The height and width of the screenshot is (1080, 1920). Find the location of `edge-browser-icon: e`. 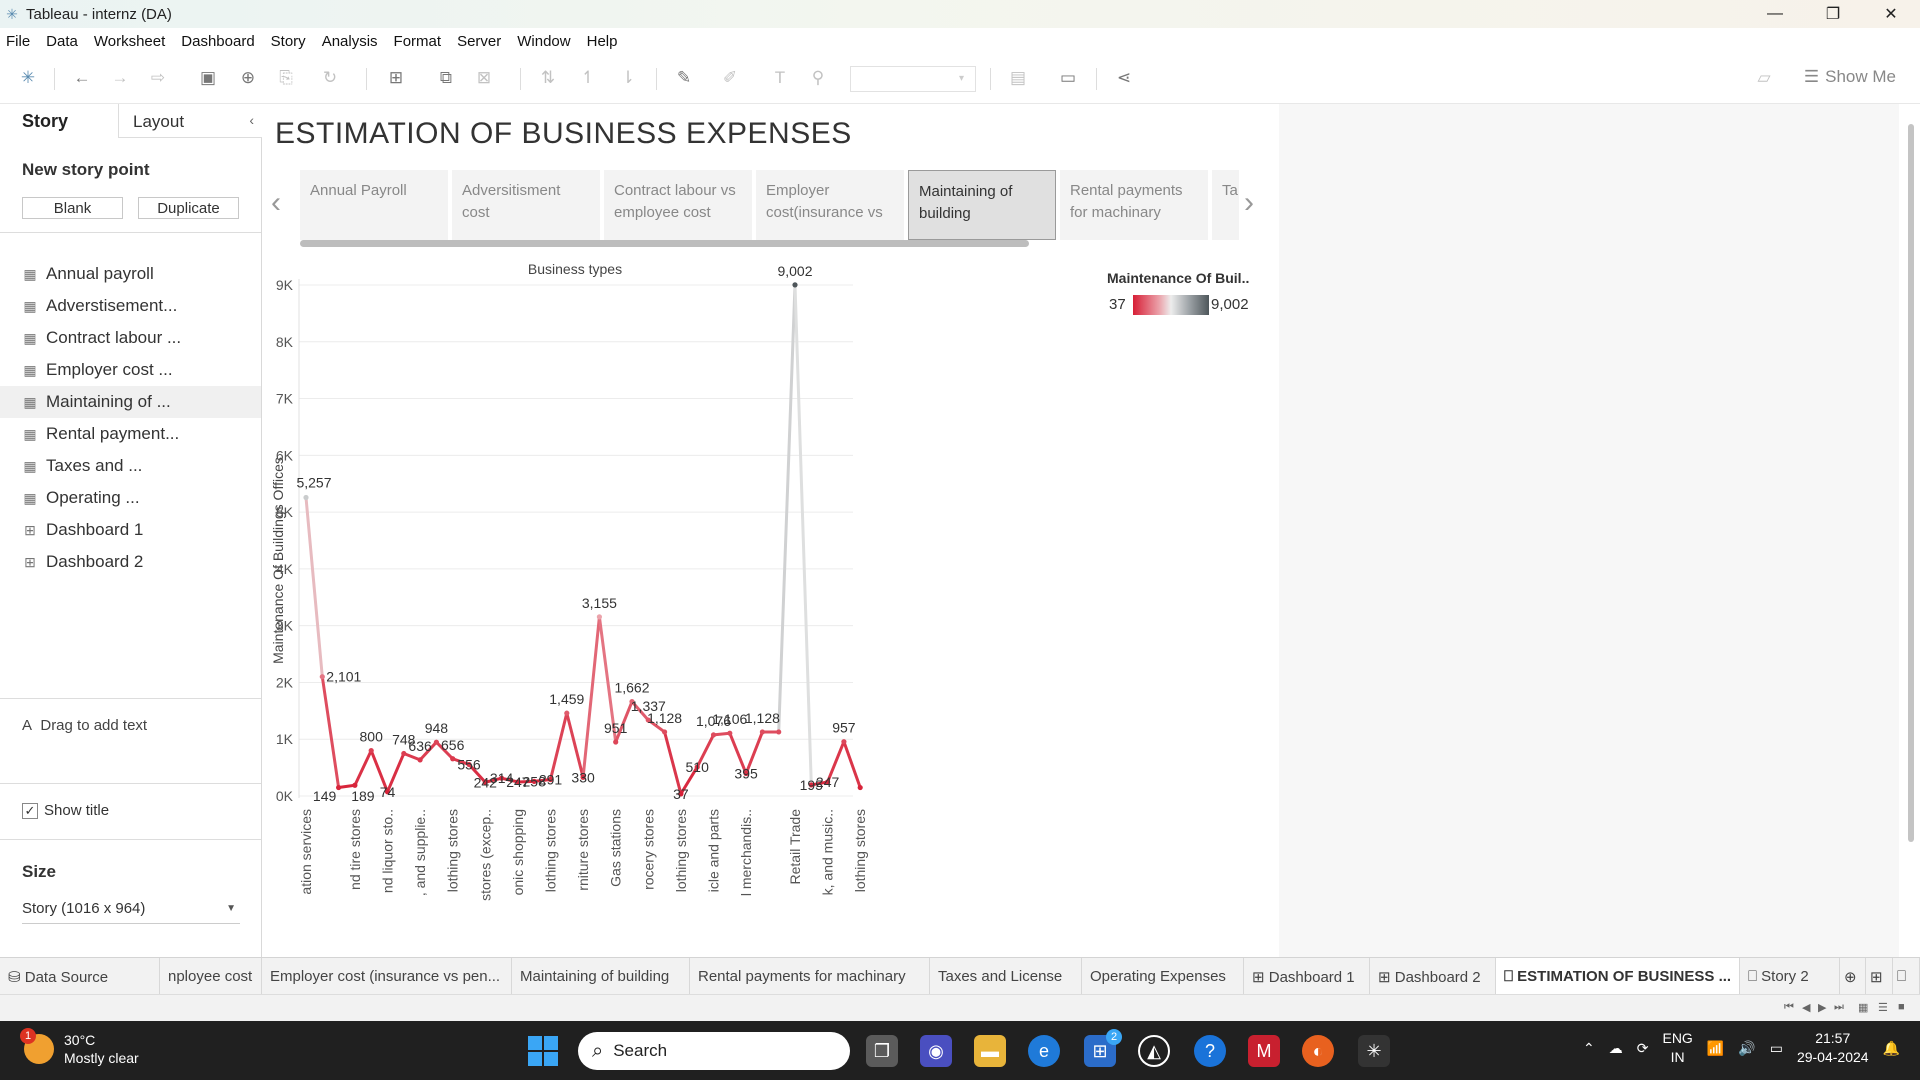

edge-browser-icon: e is located at coordinates (1044, 1051).